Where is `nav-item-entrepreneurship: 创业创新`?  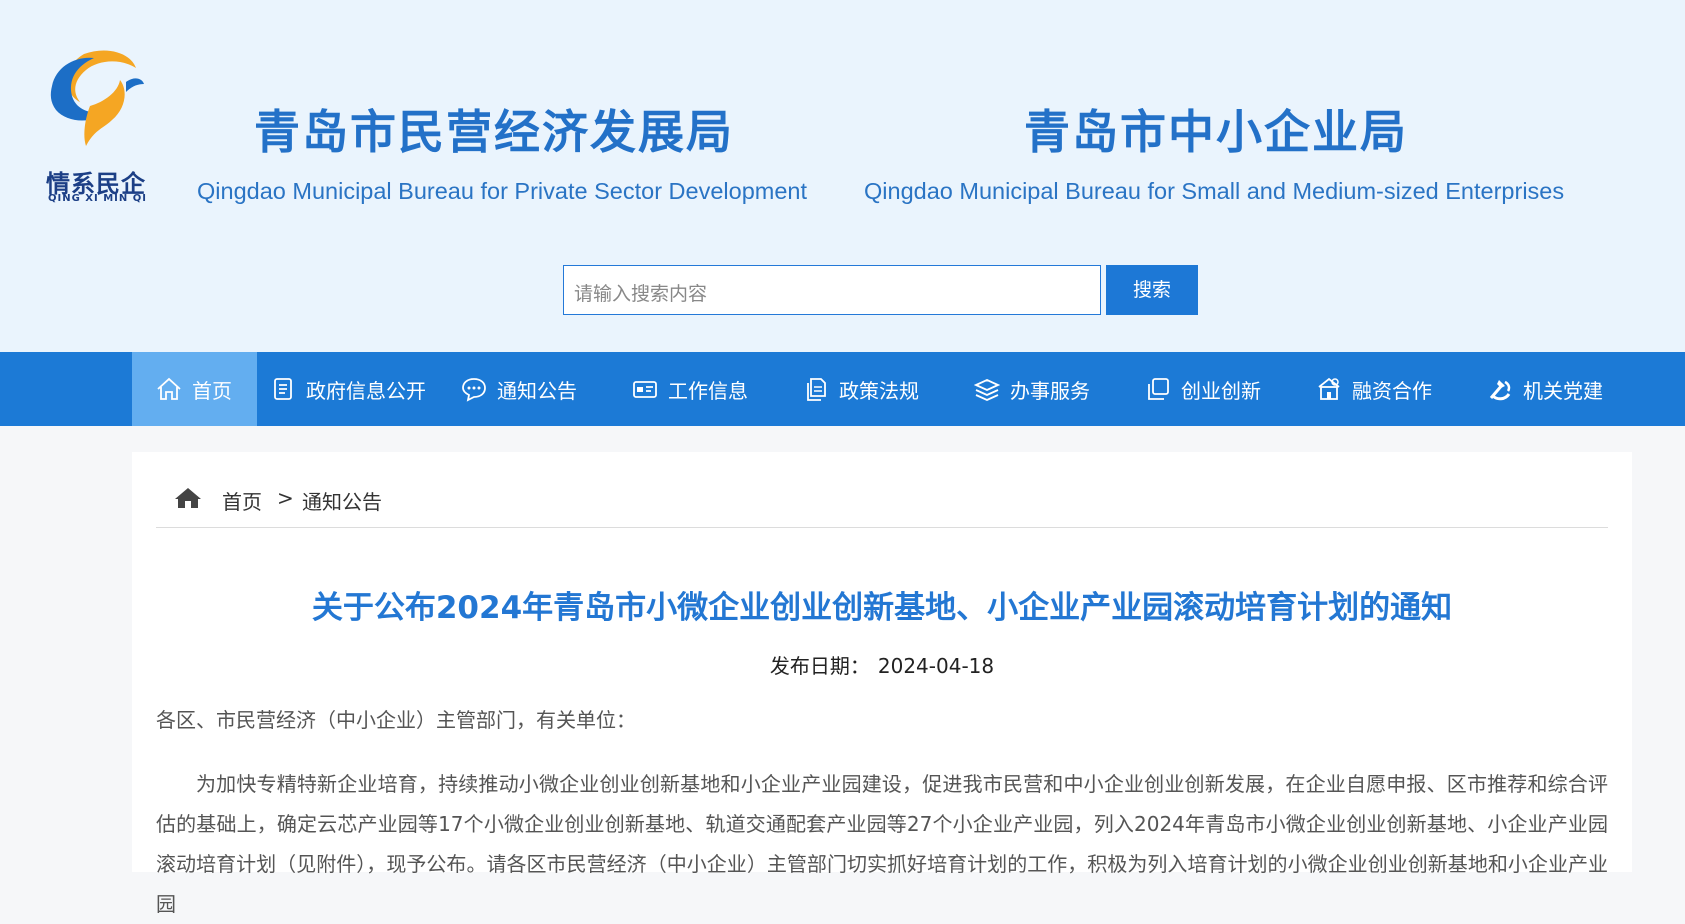
nav-item-entrepreneurship: 创业创新 is located at coordinates (1203, 389).